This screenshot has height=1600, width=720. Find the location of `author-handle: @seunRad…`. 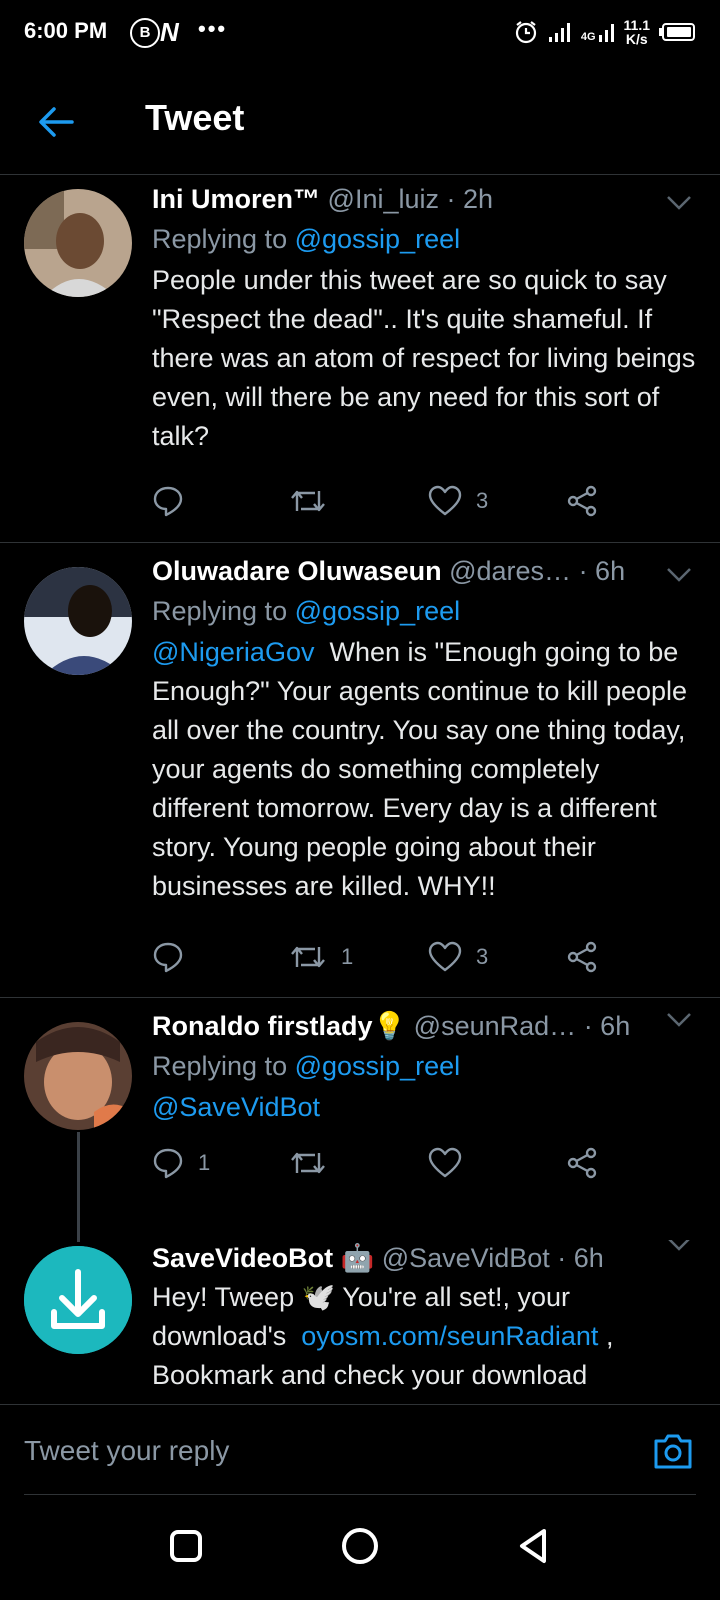

author-handle: @seunRad… is located at coordinates (495, 1026).